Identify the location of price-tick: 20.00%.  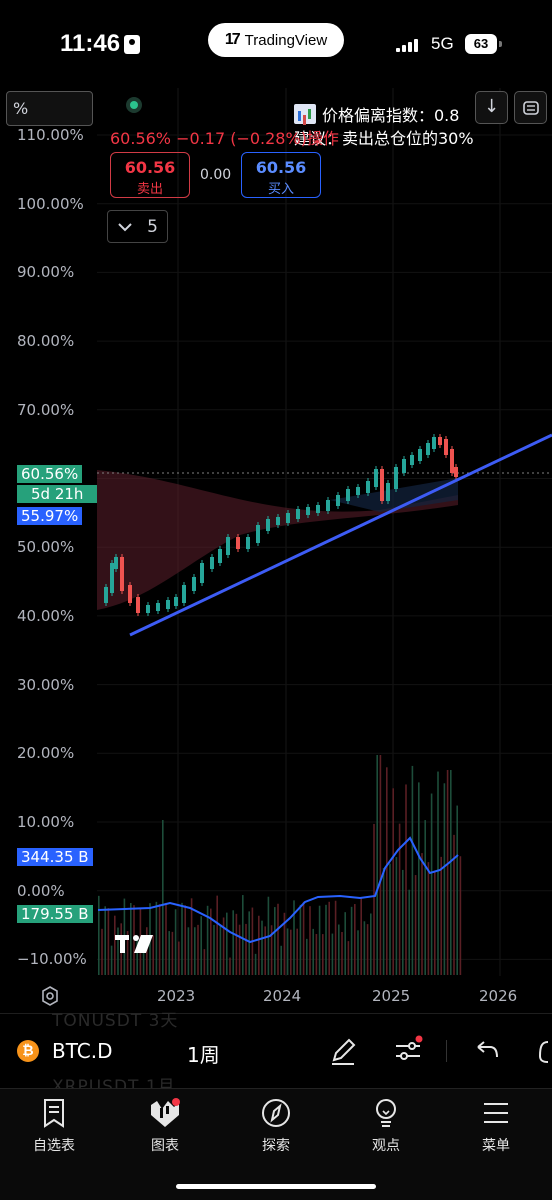
(46, 753).